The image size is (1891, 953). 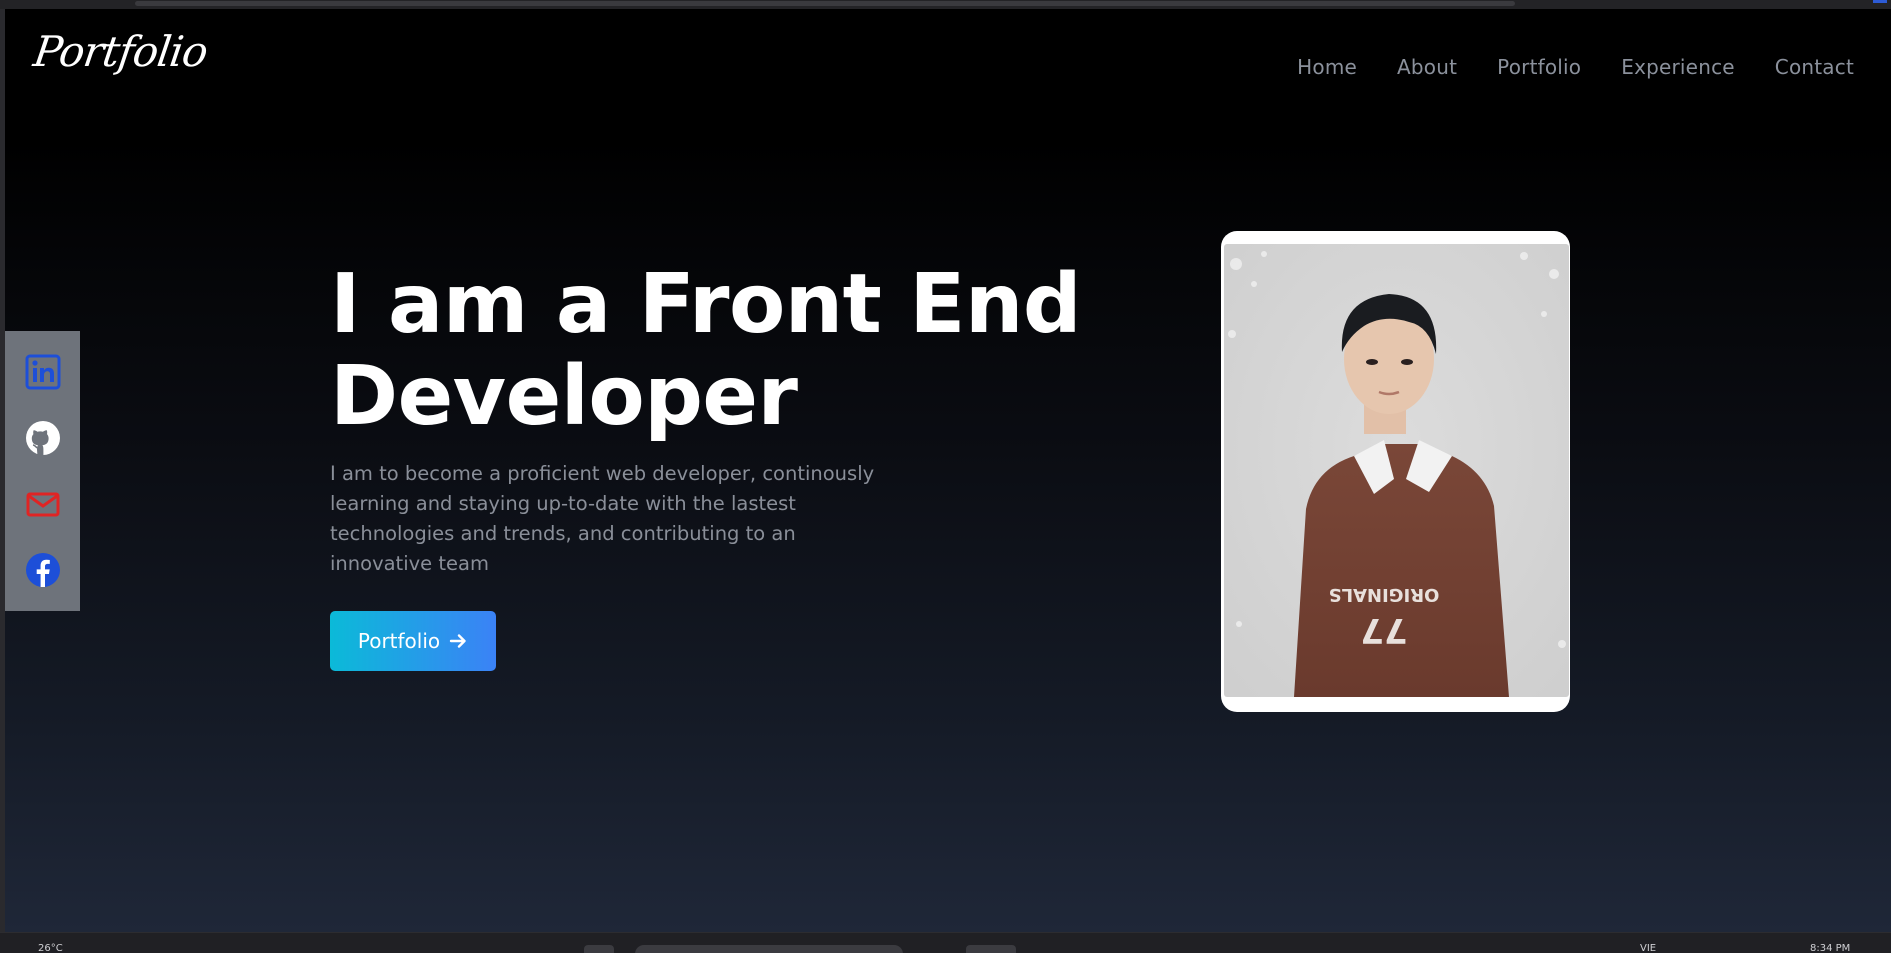 What do you see at coordinates (1383, 630) in the screenshot?
I see `shirt-number: 77` at bounding box center [1383, 630].